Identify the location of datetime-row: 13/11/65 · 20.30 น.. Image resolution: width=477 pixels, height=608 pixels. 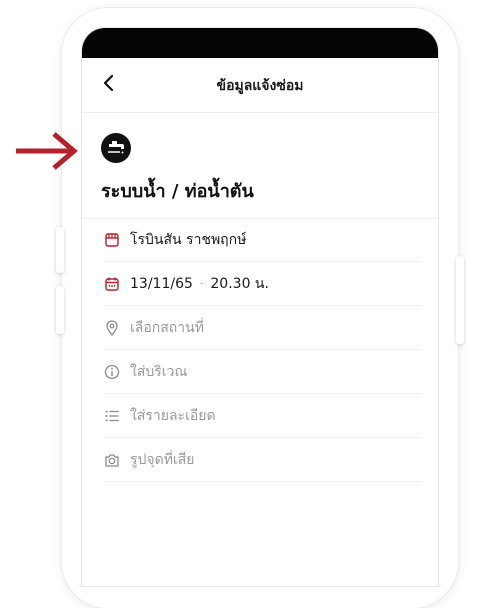
(262, 284).